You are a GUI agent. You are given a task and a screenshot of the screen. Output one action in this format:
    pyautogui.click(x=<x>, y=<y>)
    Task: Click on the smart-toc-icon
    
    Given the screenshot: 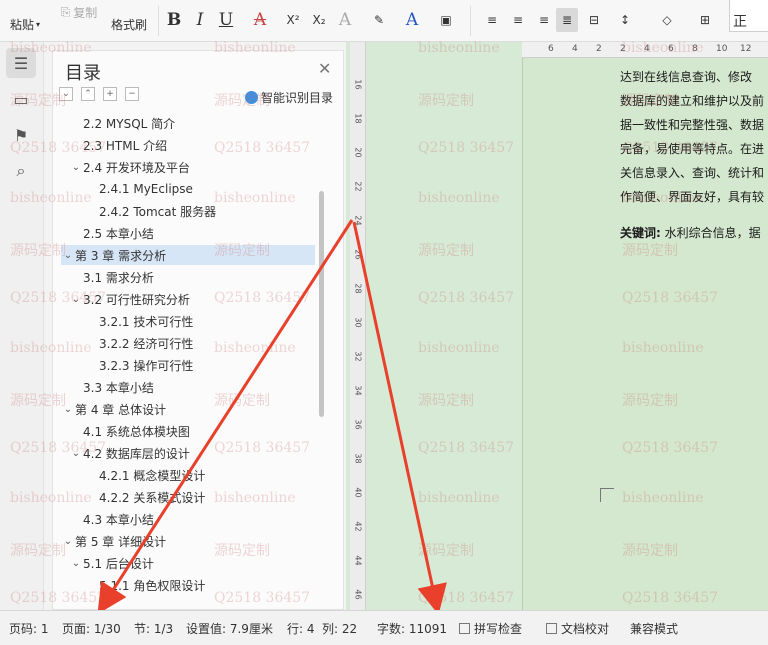 What is the action you would take?
    pyautogui.click(x=251, y=97)
    